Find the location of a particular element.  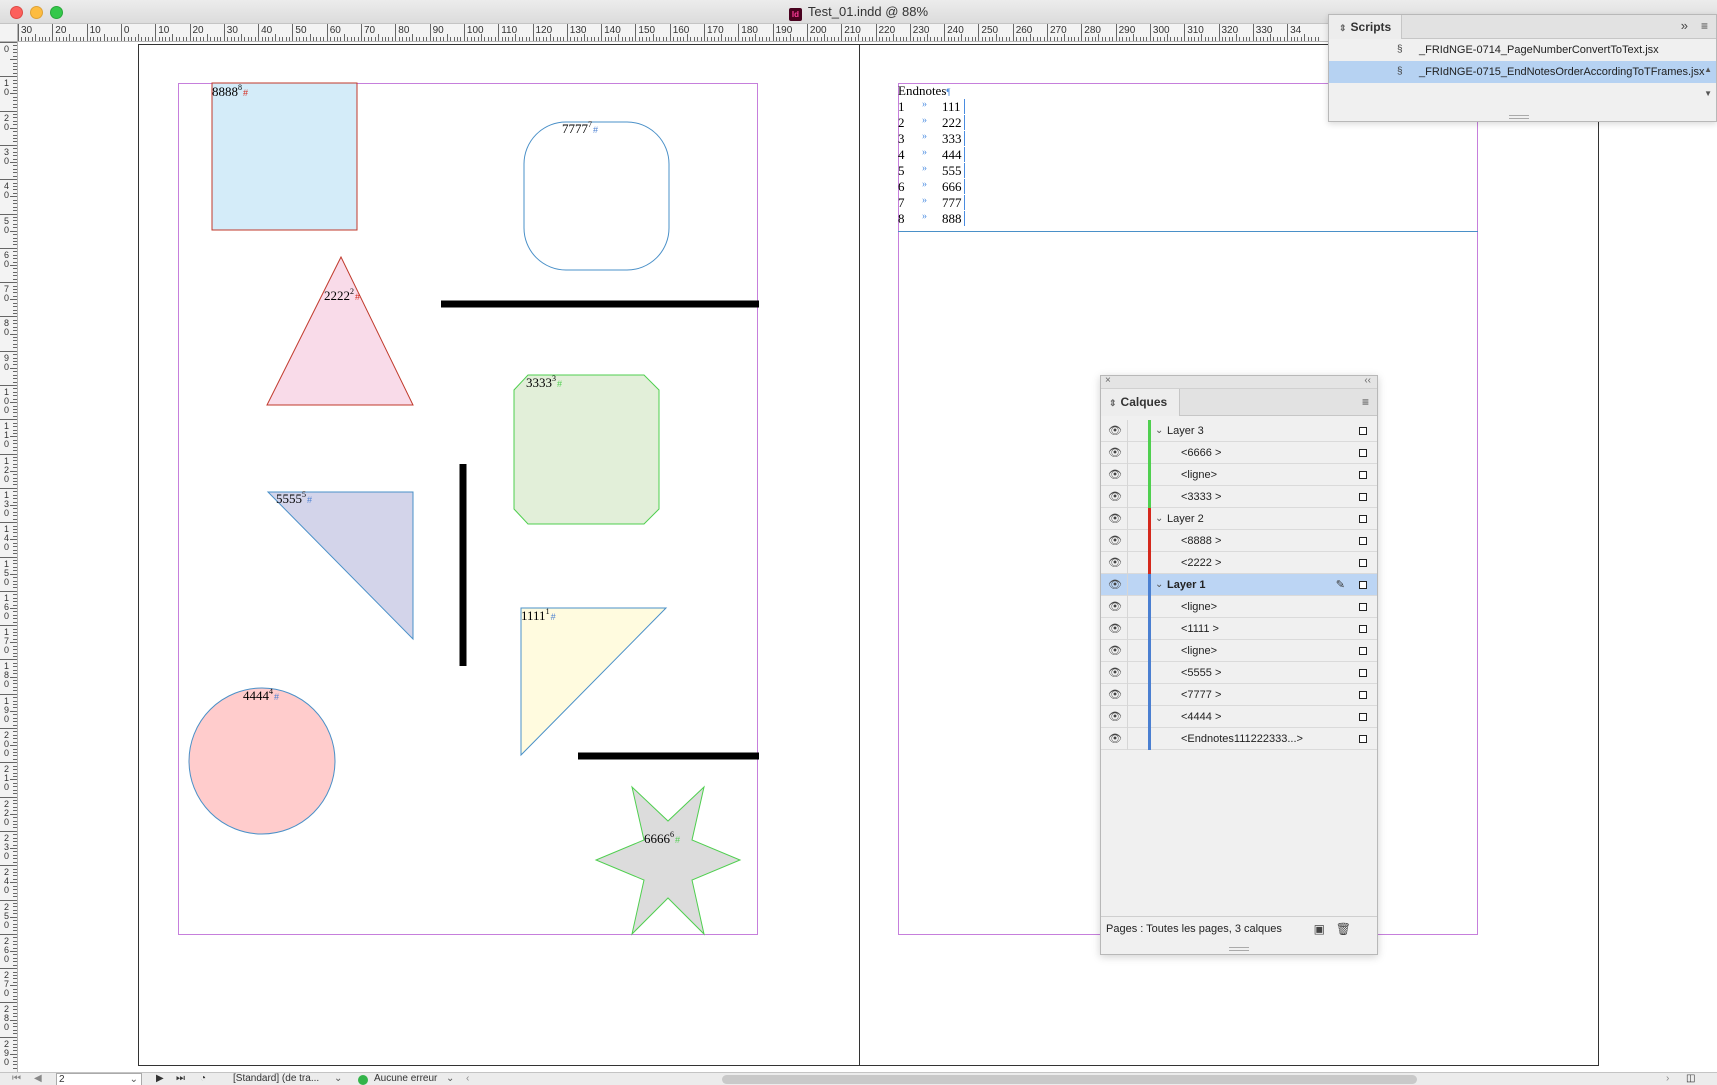

layer-item-row: 👁 <3333 > is located at coordinates (1239, 497).